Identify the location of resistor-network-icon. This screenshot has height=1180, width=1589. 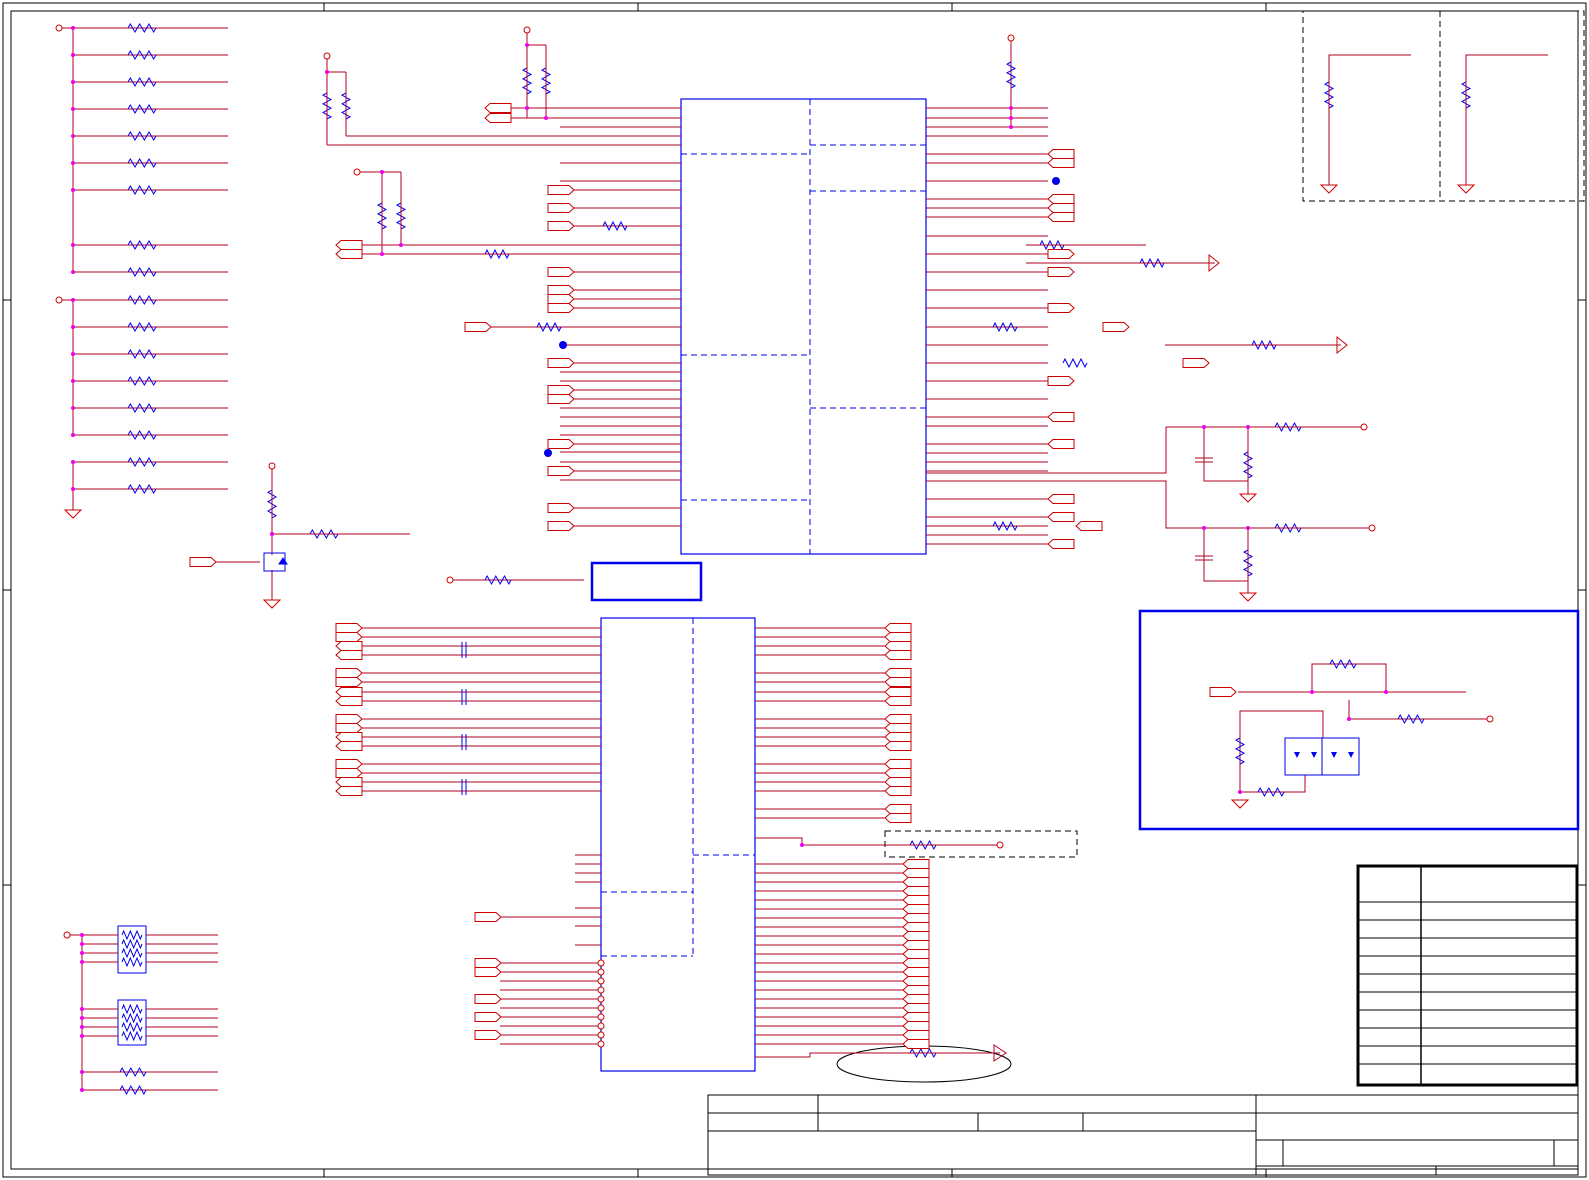
(132, 949).